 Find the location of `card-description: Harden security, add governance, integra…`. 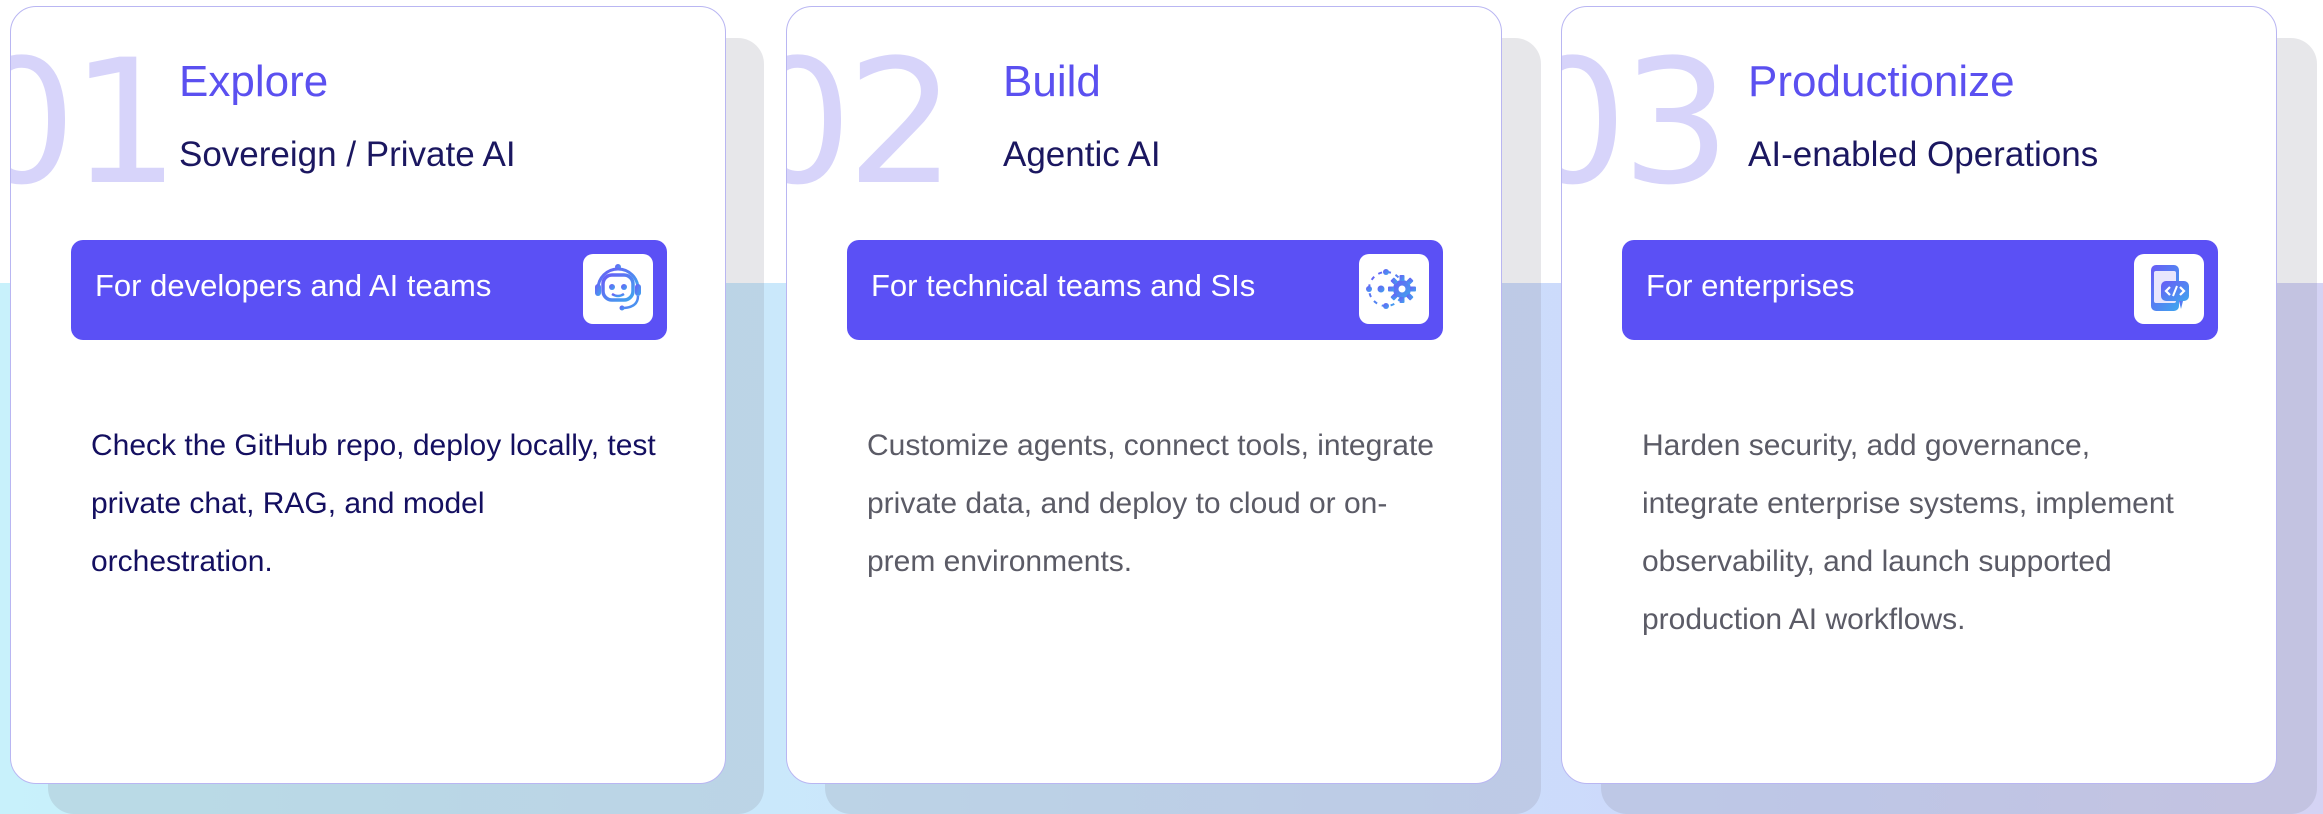

card-description: Harden security, add governance, integra… is located at coordinates (1908, 532).